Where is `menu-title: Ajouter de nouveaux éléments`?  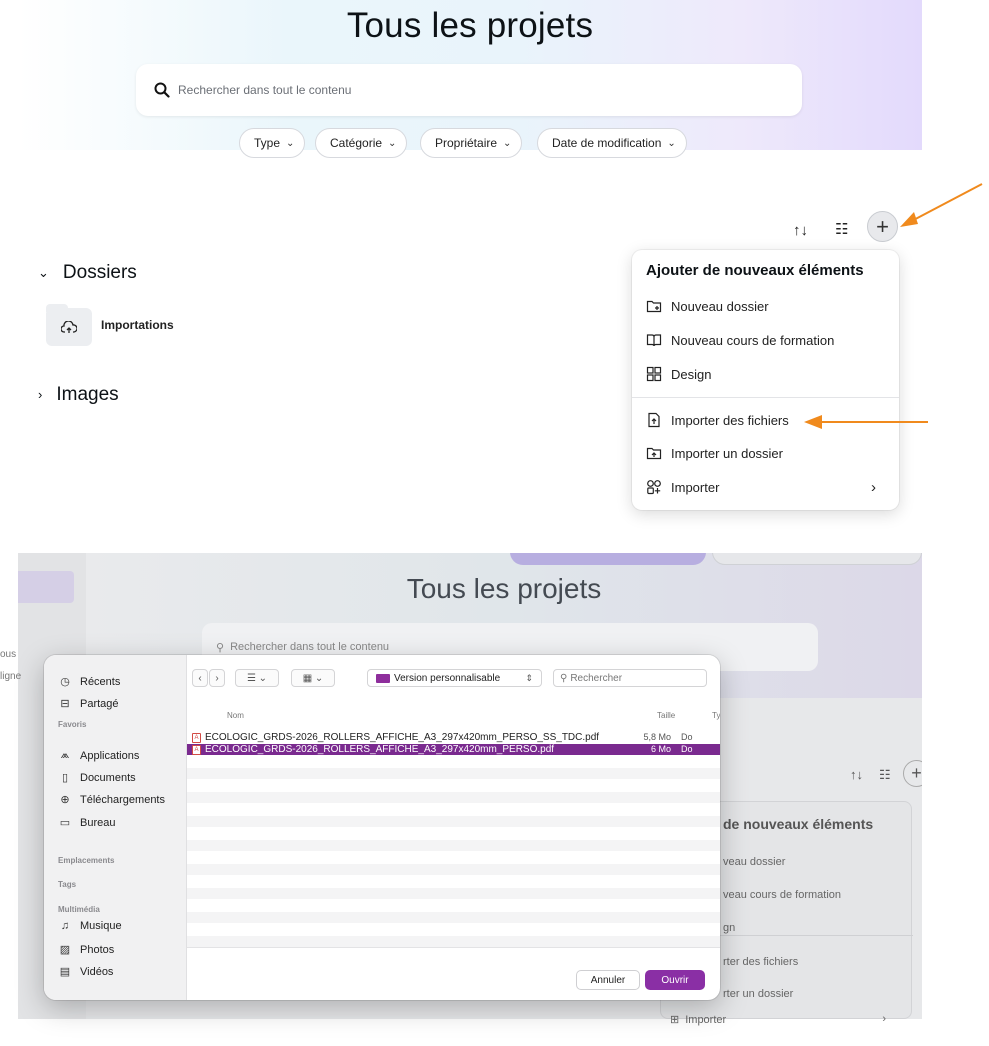 menu-title: Ajouter de nouveaux éléments is located at coordinates (755, 270).